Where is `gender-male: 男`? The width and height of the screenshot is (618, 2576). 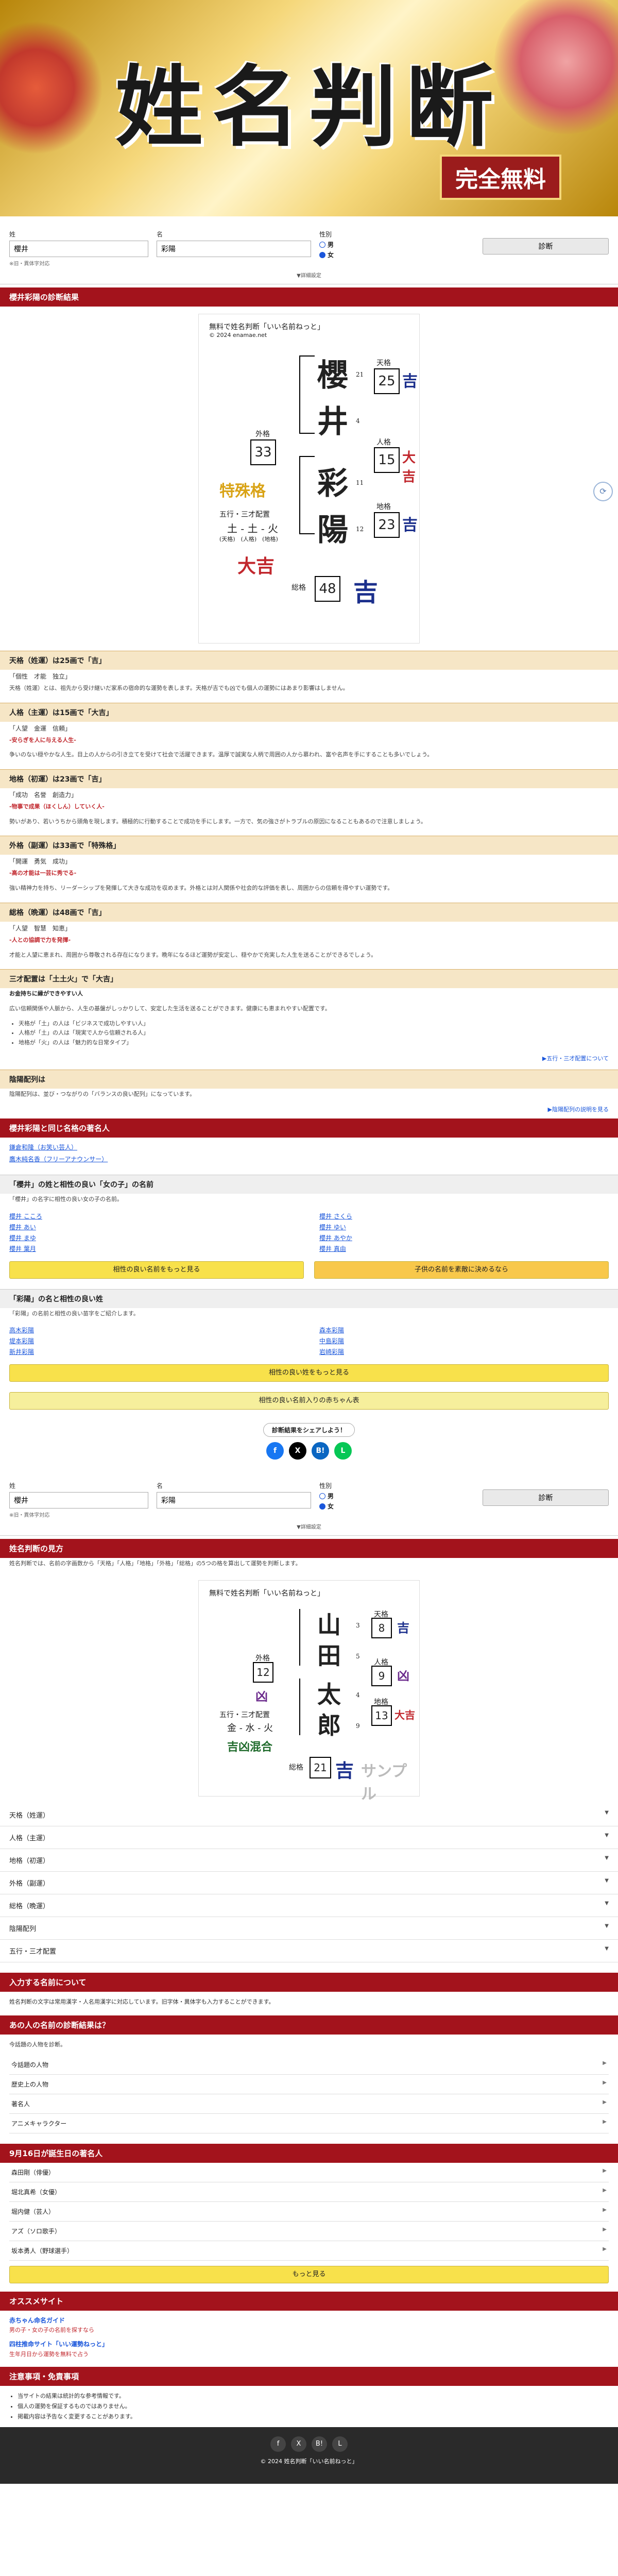
gender-male: 男 is located at coordinates (326, 244).